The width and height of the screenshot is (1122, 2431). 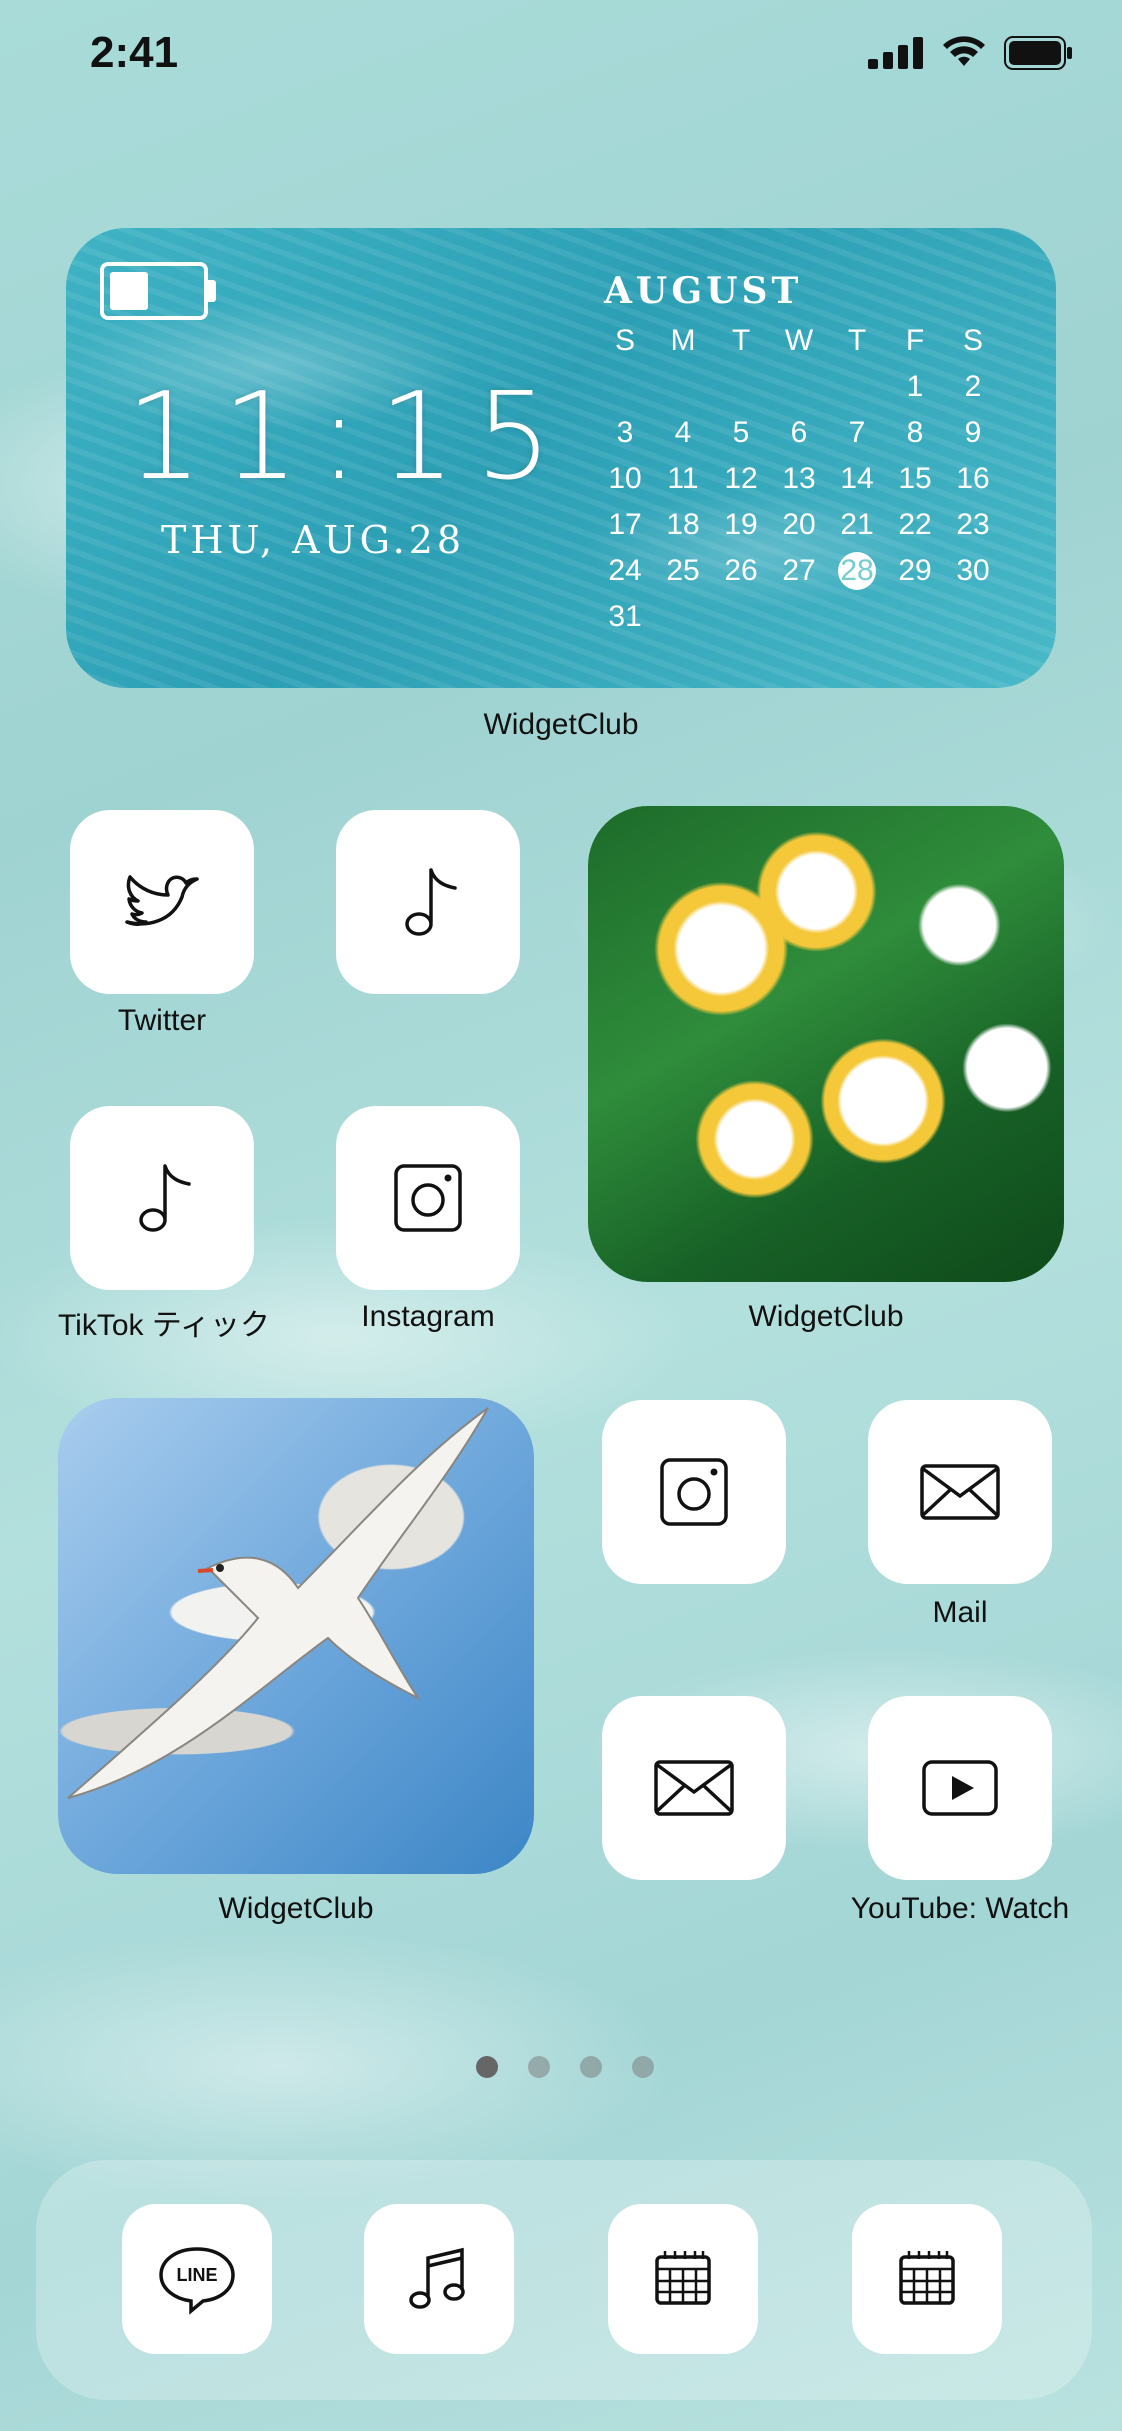 I want to click on calendar-day: 15, so click(x=915, y=478).